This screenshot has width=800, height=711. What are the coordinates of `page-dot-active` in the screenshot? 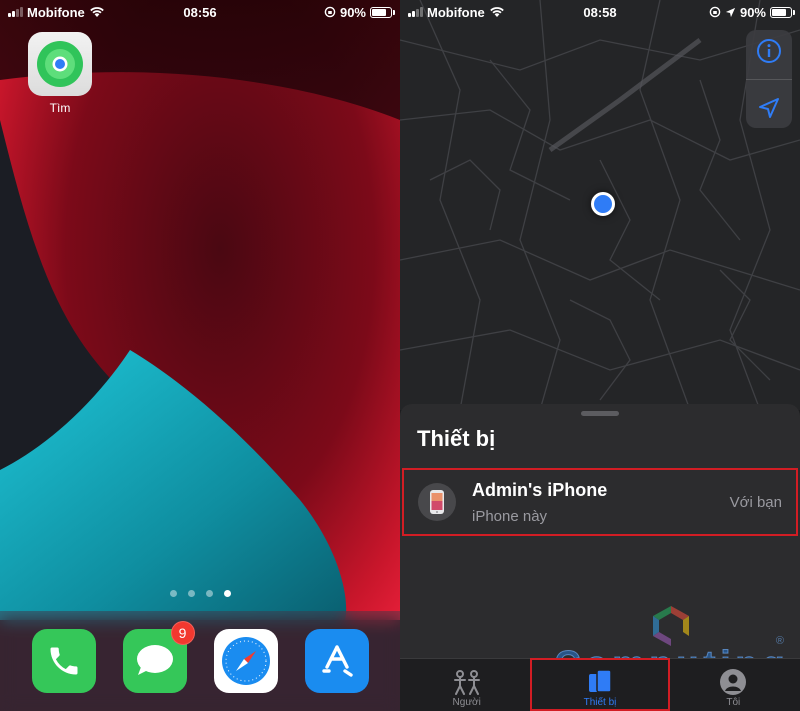 It's located at (227, 593).